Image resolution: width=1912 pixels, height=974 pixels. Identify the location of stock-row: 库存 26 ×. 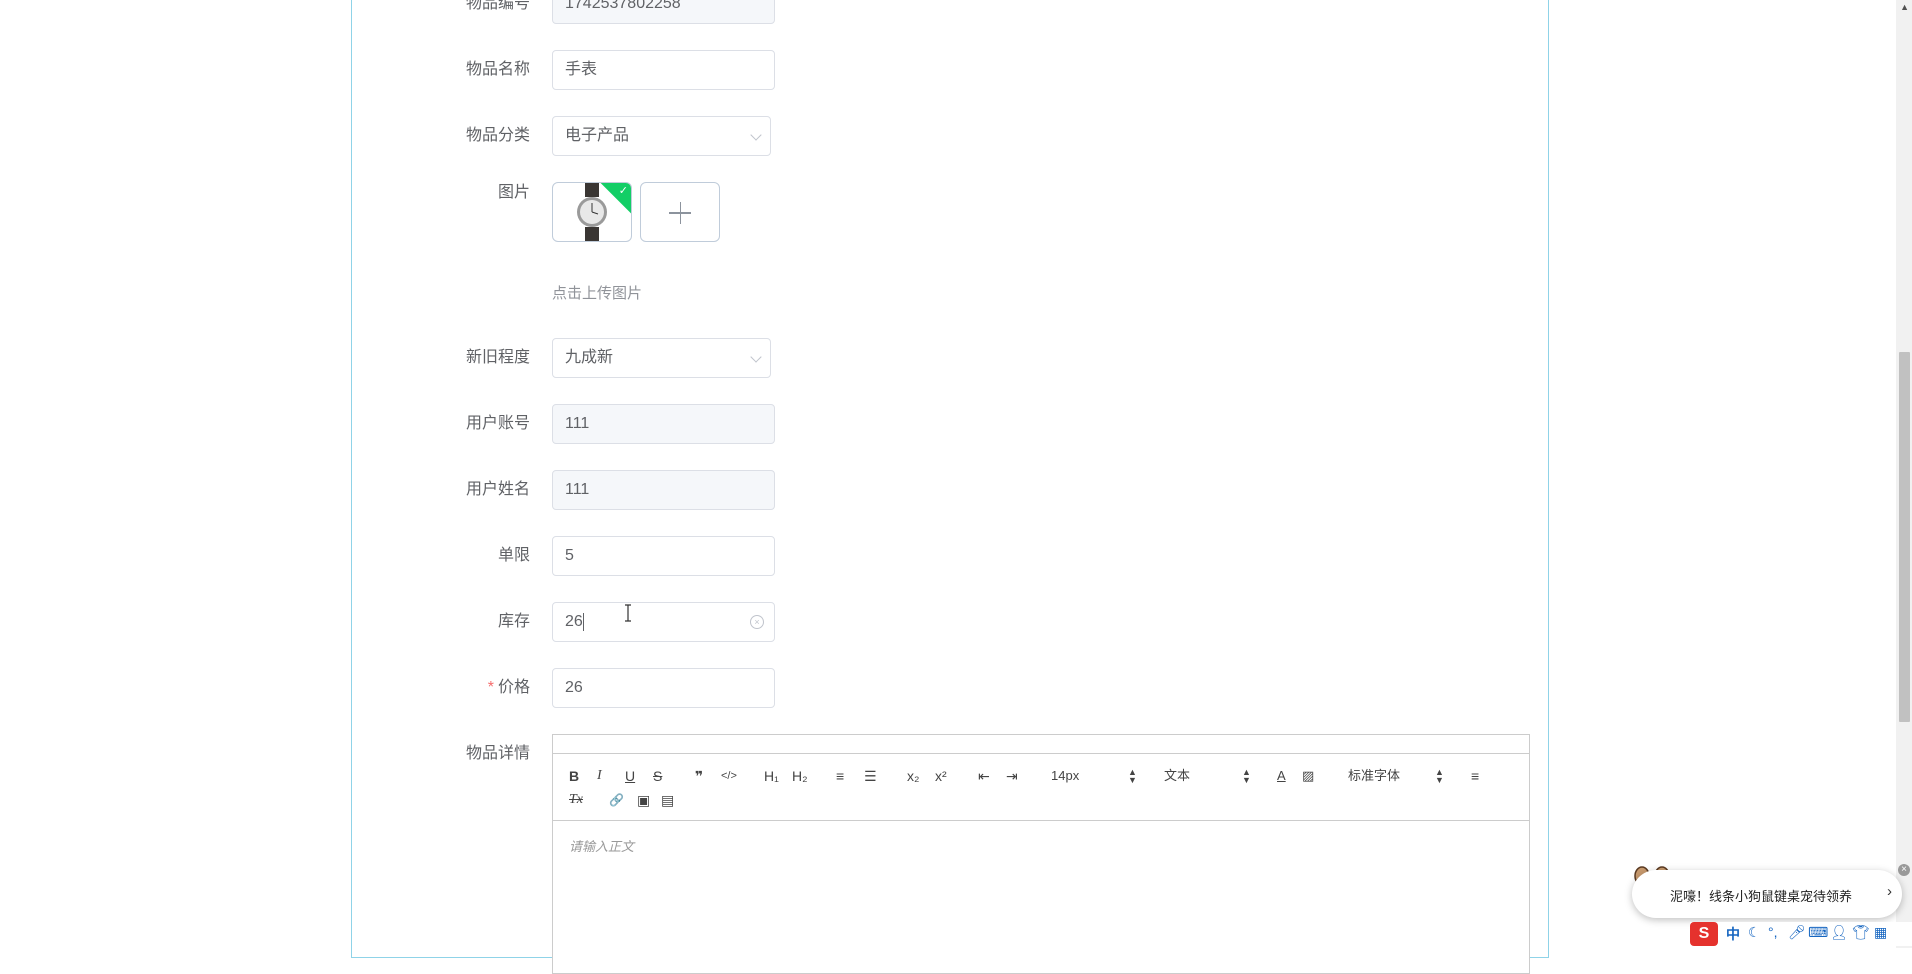
(852, 622).